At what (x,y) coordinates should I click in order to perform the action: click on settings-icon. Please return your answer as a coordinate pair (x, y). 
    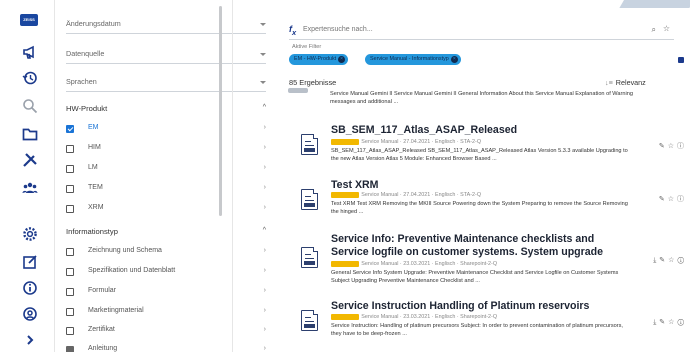
    Looking at the image, I should click on (31, 235).